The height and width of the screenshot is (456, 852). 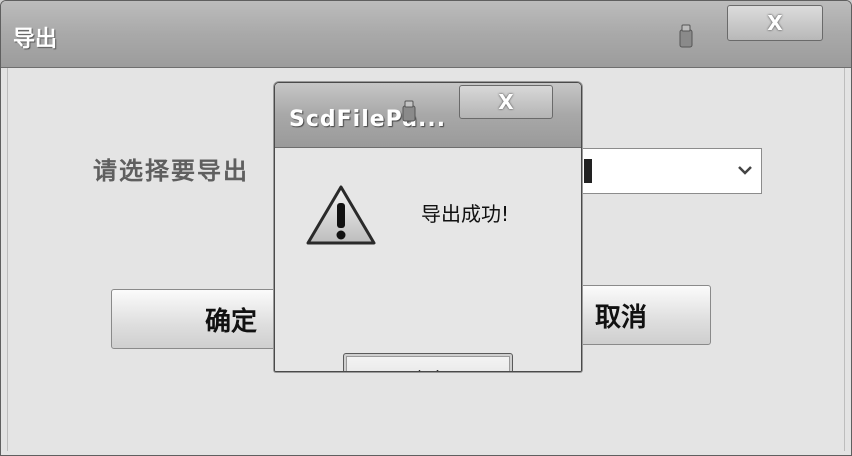 I want to click on warning-icon, so click(x=341, y=215).